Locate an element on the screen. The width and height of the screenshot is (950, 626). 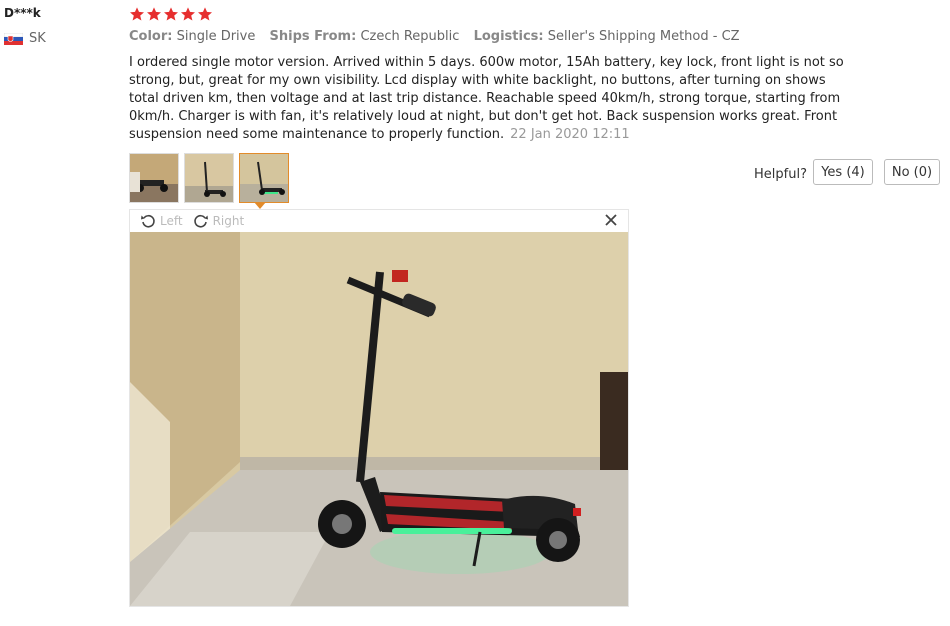
review-date: 22 Jan 2020 12:11 is located at coordinates (570, 134).